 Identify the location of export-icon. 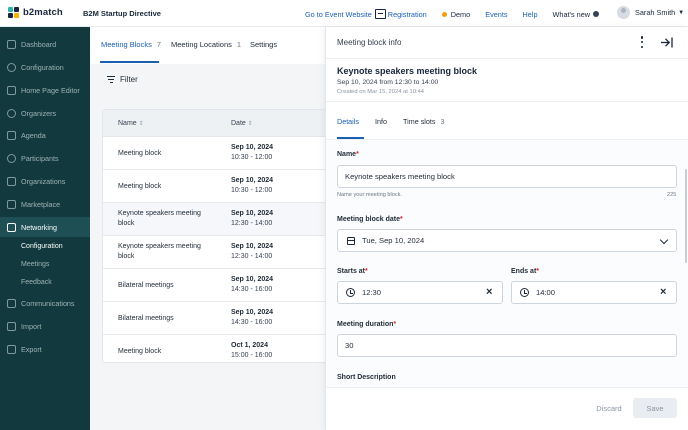
(11, 349).